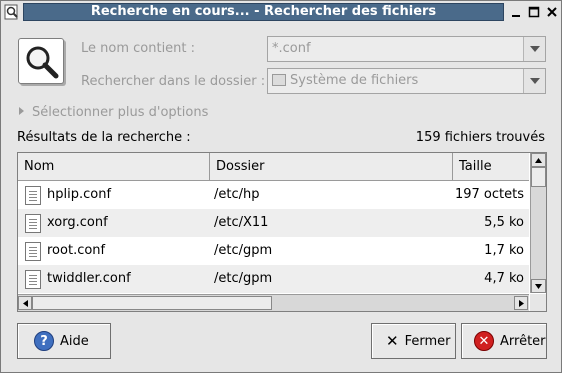 The height and width of the screenshot is (373, 562). Describe the element at coordinates (273, 279) in the screenshot. I see `table-row: twiddler.conf /etc/gpm 4,7 ko` at that location.